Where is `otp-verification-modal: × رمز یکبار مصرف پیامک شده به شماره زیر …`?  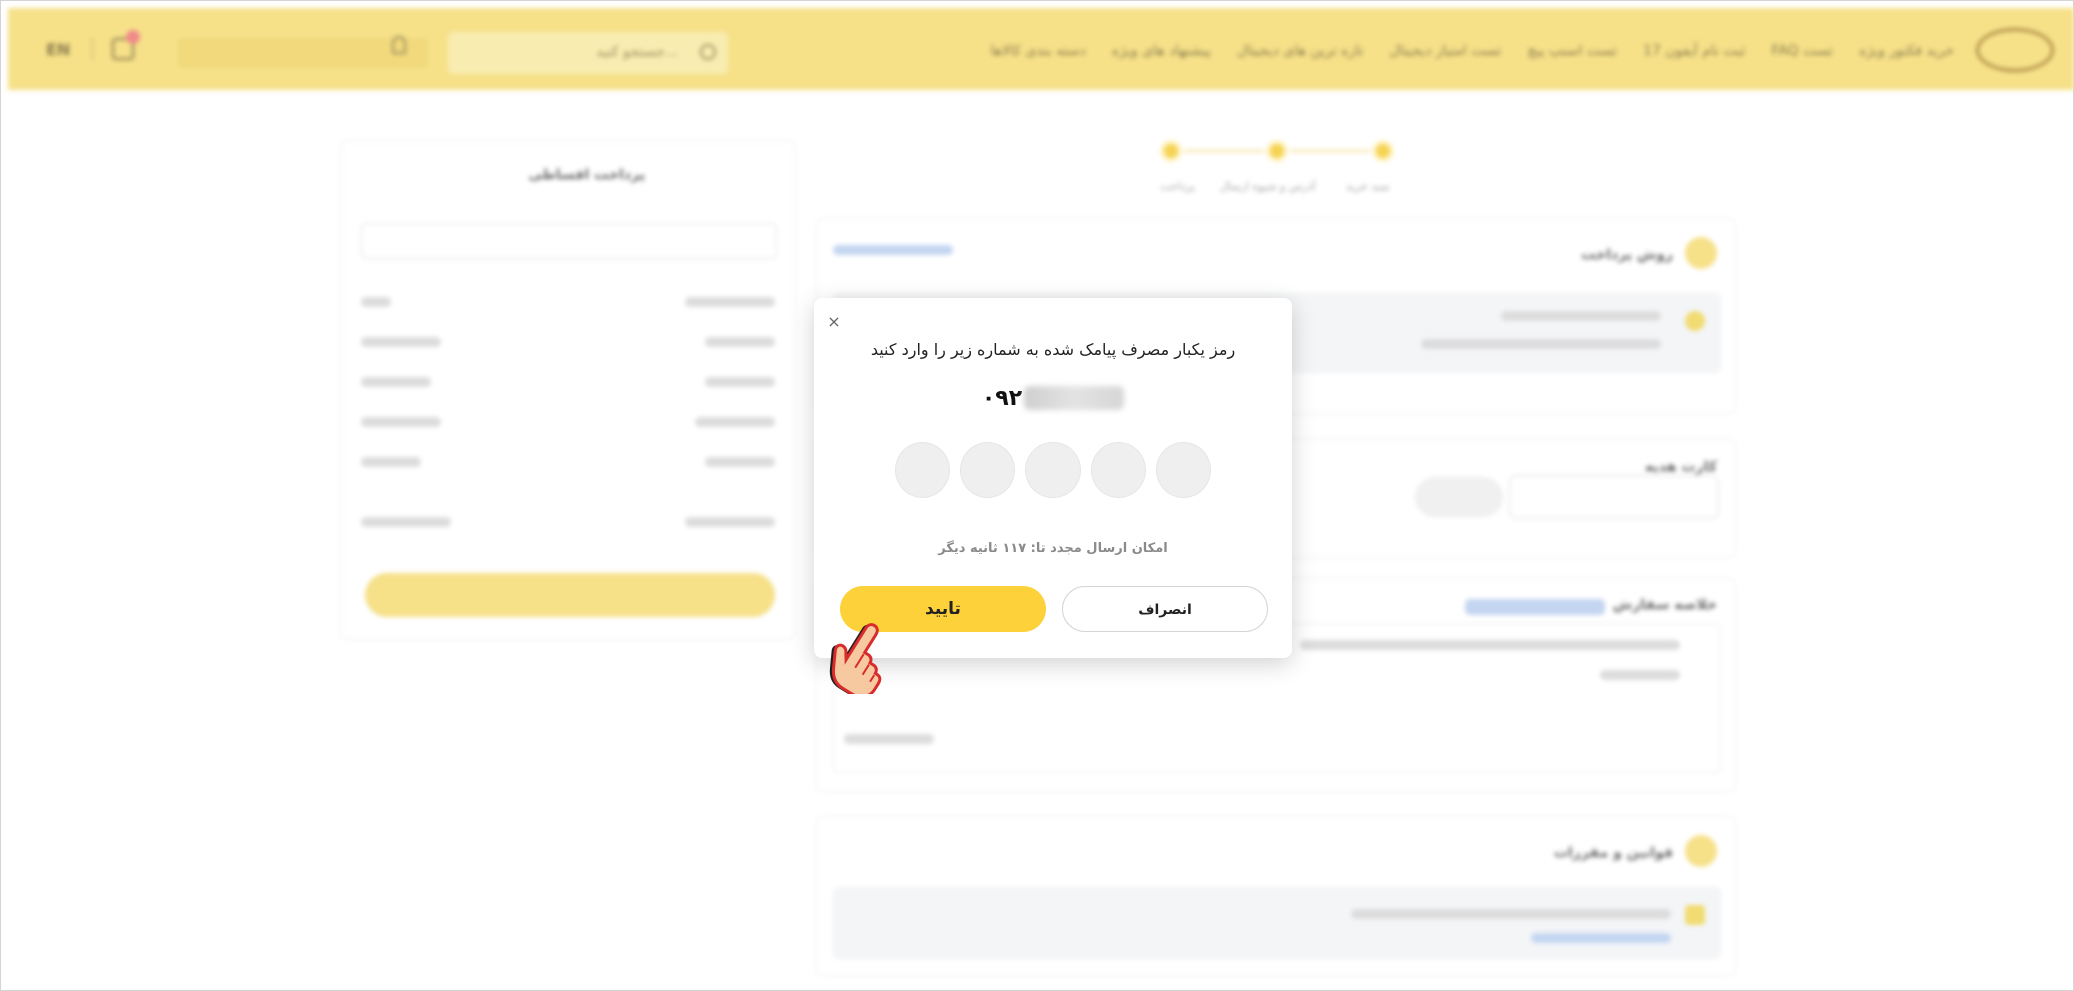 otp-verification-modal: × رمز یکبار مصرف پیامک شده به شماره زیر … is located at coordinates (1053, 478).